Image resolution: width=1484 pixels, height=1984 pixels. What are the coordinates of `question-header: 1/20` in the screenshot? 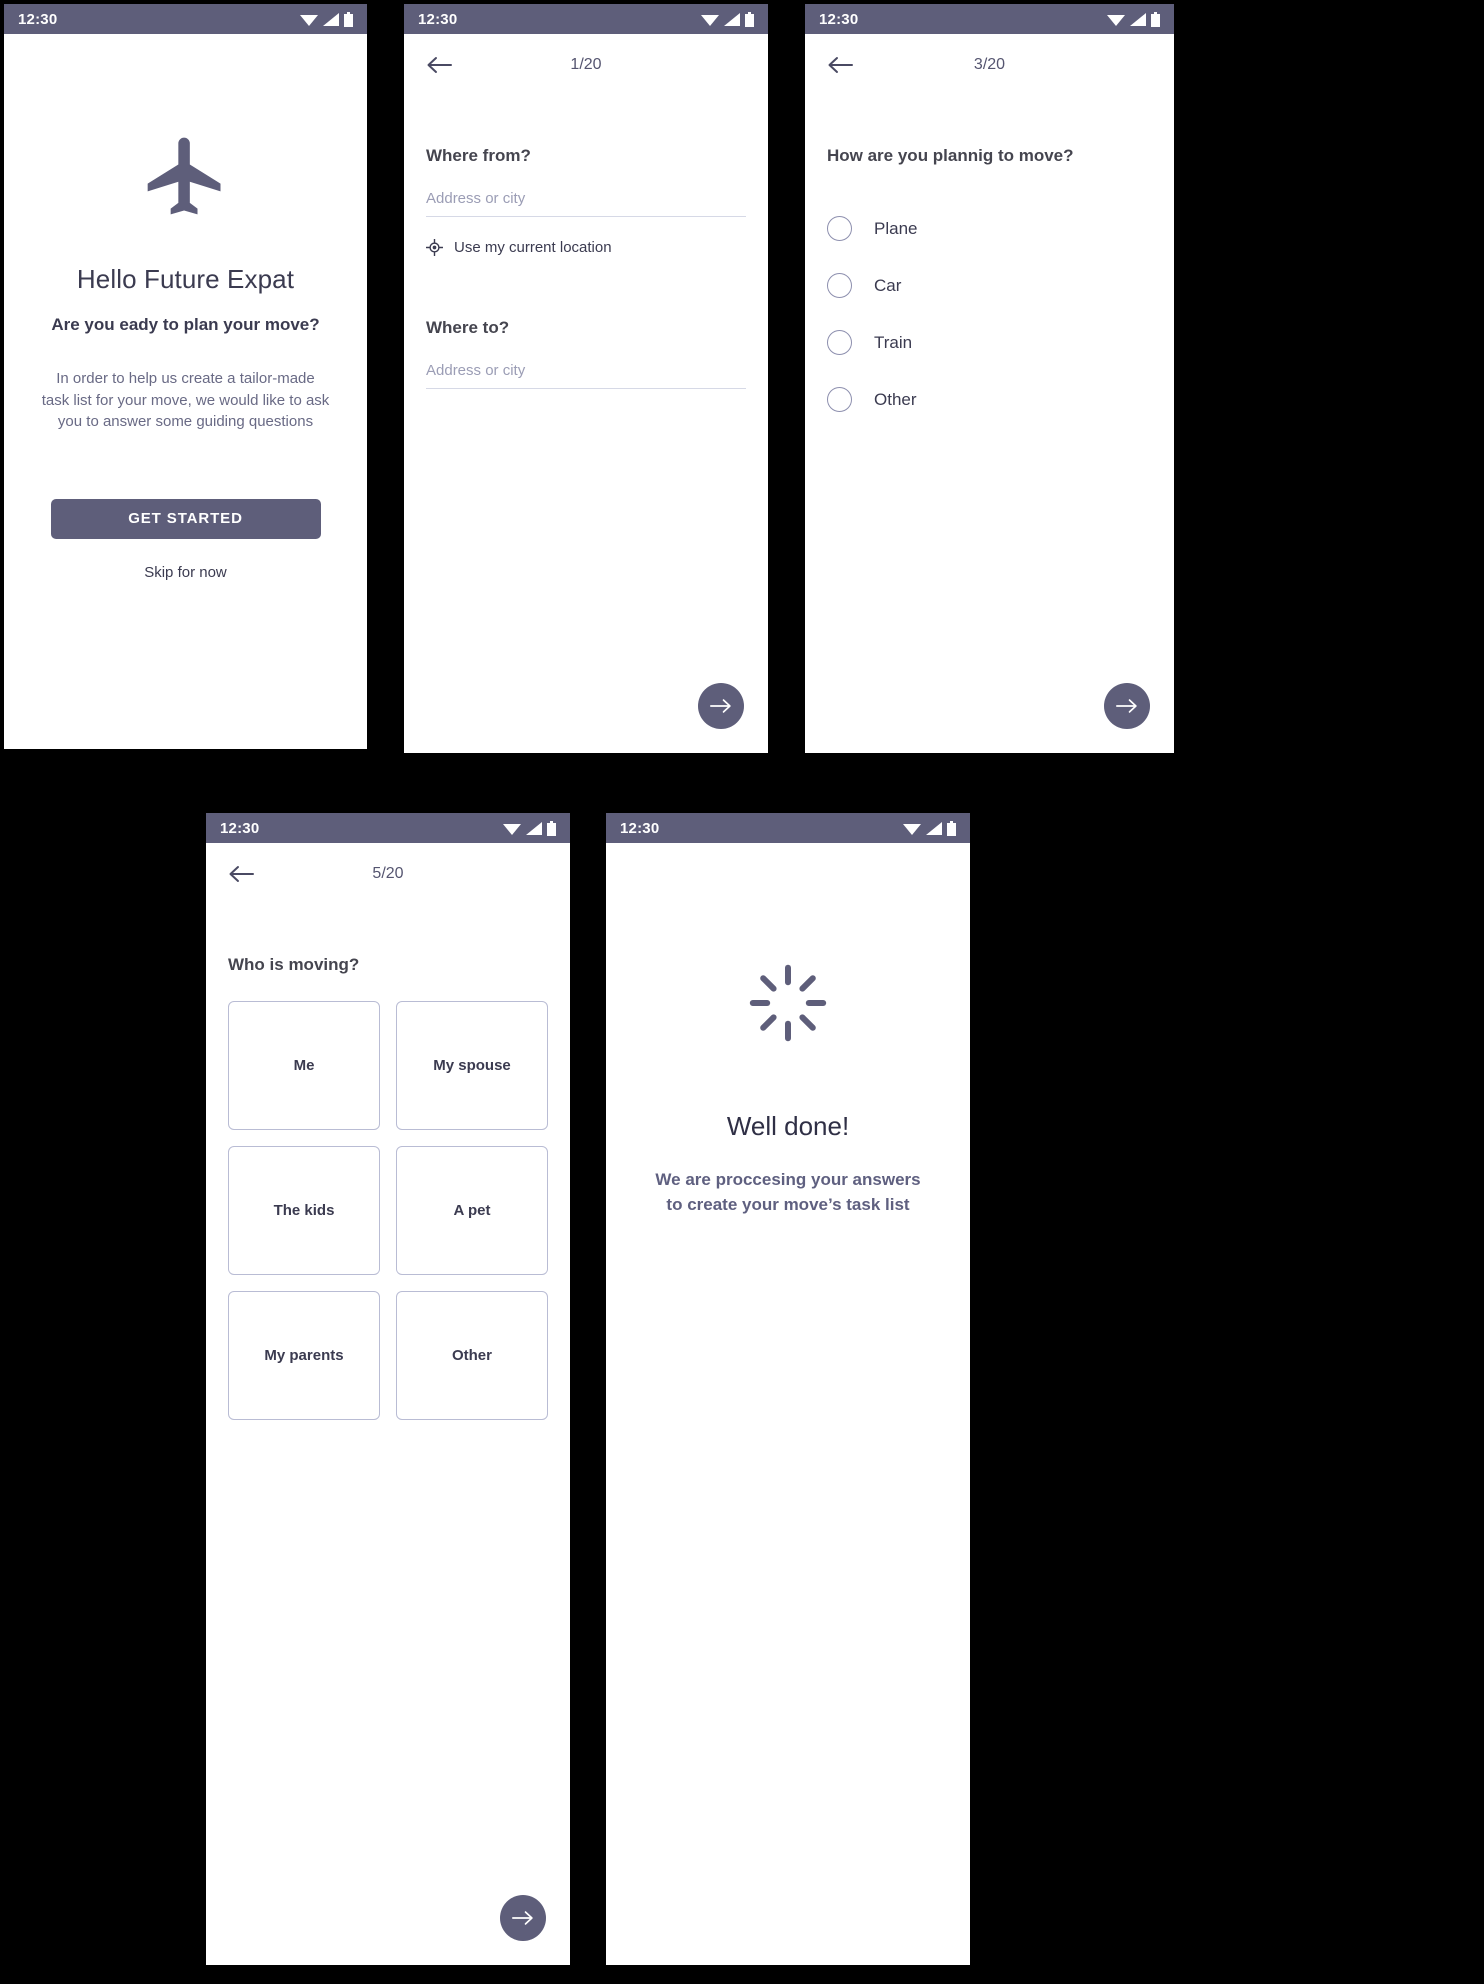 It's located at (586, 65).